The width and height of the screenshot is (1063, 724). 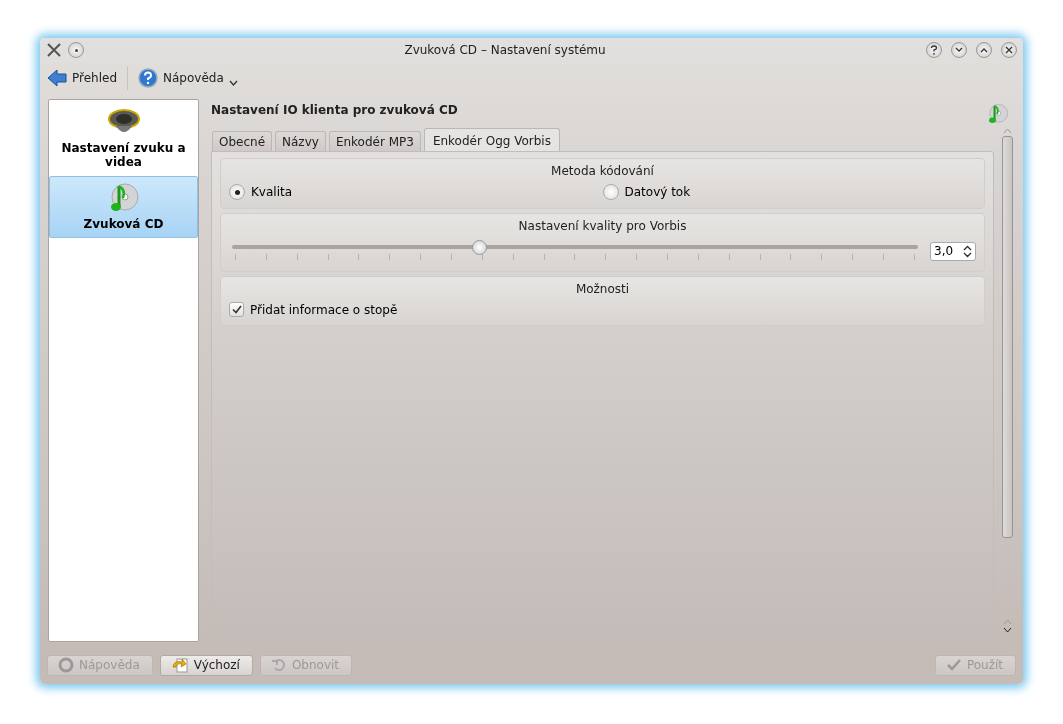 What do you see at coordinates (324, 309) in the screenshot?
I see `checkbox-label: Přidat informace o stopě` at bounding box center [324, 309].